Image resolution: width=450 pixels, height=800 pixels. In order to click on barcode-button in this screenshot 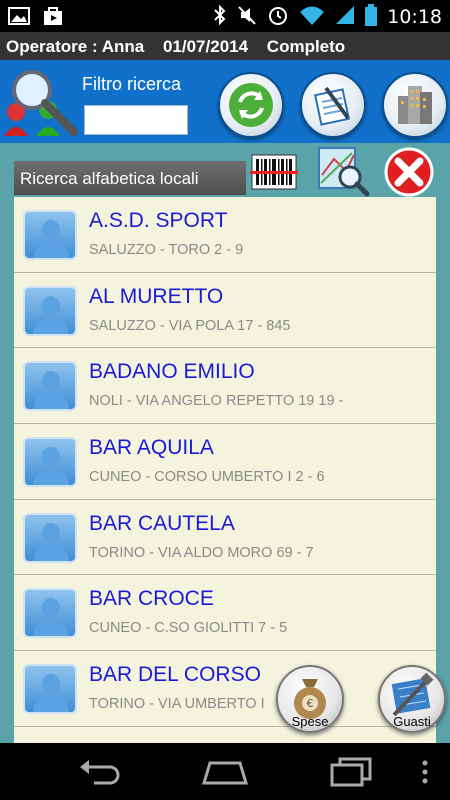, I will do `click(274, 173)`.